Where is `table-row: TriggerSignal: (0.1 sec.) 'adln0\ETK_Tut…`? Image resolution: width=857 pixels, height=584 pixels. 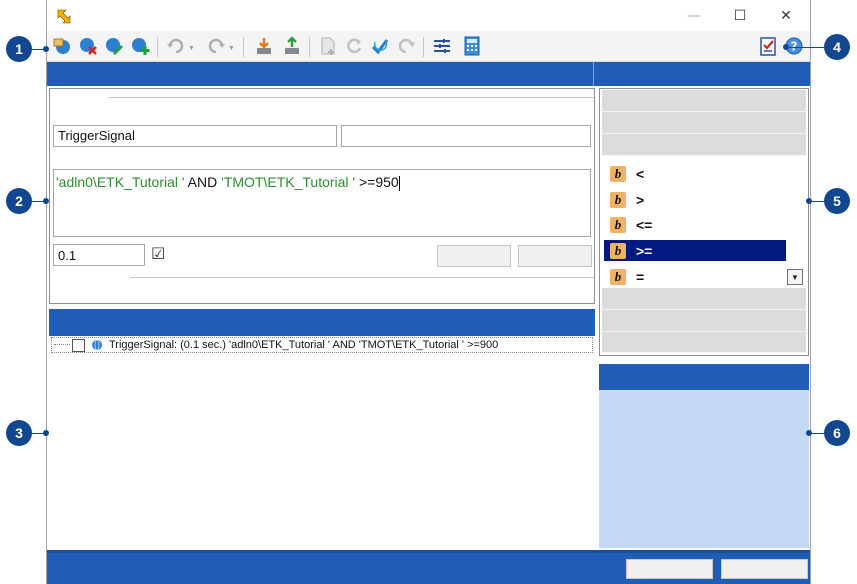
table-row: TriggerSignal: (0.1 sec.) 'adln0\ETK_Tut… is located at coordinates (322, 345).